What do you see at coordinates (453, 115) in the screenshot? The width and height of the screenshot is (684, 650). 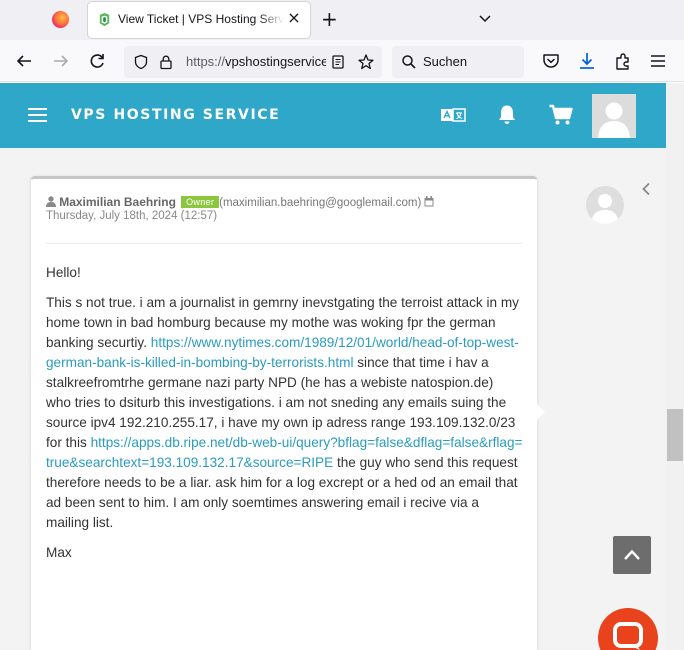 I see `translate-icon` at bounding box center [453, 115].